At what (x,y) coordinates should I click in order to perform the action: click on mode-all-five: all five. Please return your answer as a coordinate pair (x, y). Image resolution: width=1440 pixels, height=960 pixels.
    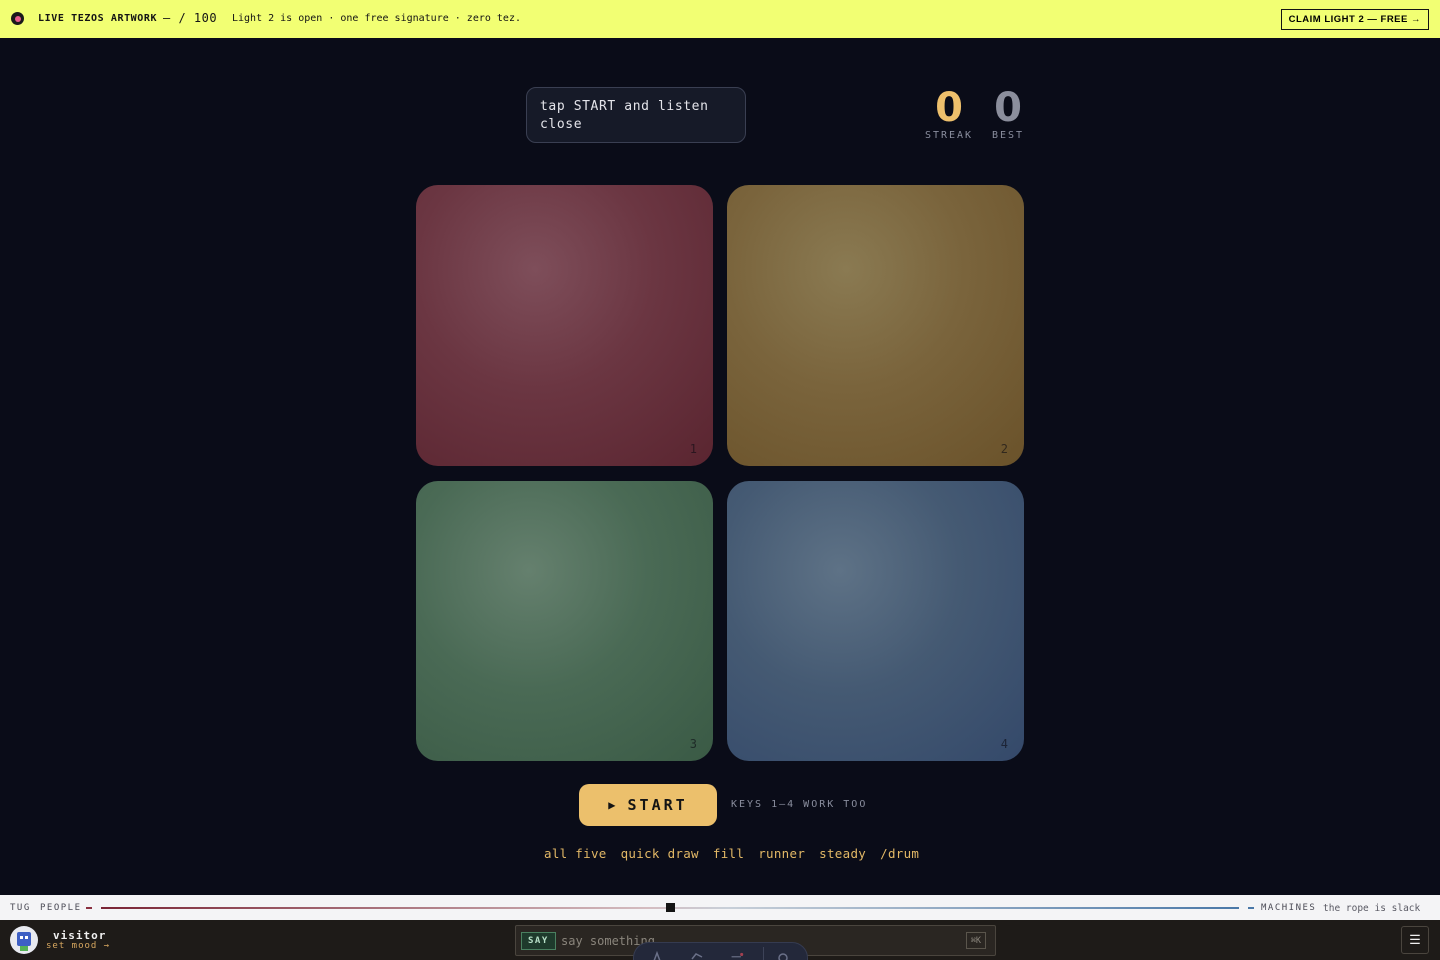
    Looking at the image, I should click on (575, 853).